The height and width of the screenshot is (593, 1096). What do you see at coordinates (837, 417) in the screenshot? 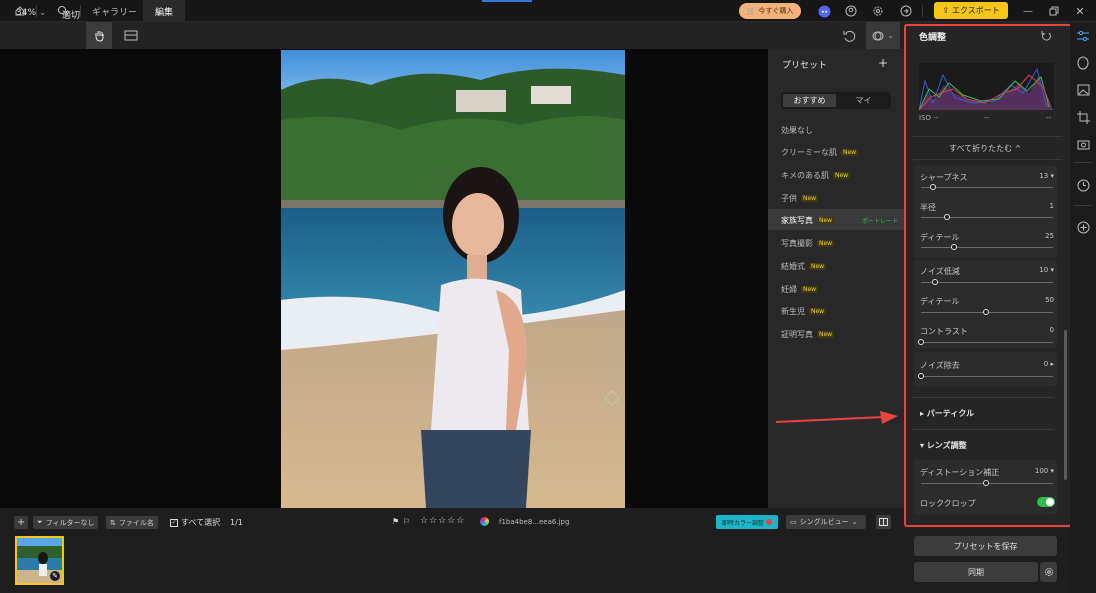
I see `annotation-arrow` at bounding box center [837, 417].